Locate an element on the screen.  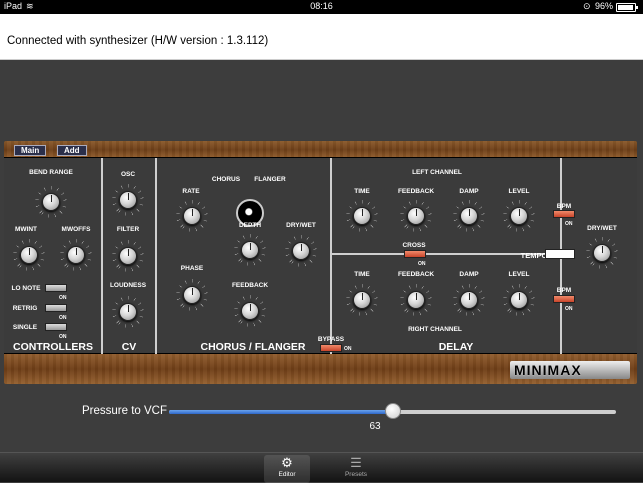
tab-editor: ⚙ Editor is located at coordinates (287, 469).